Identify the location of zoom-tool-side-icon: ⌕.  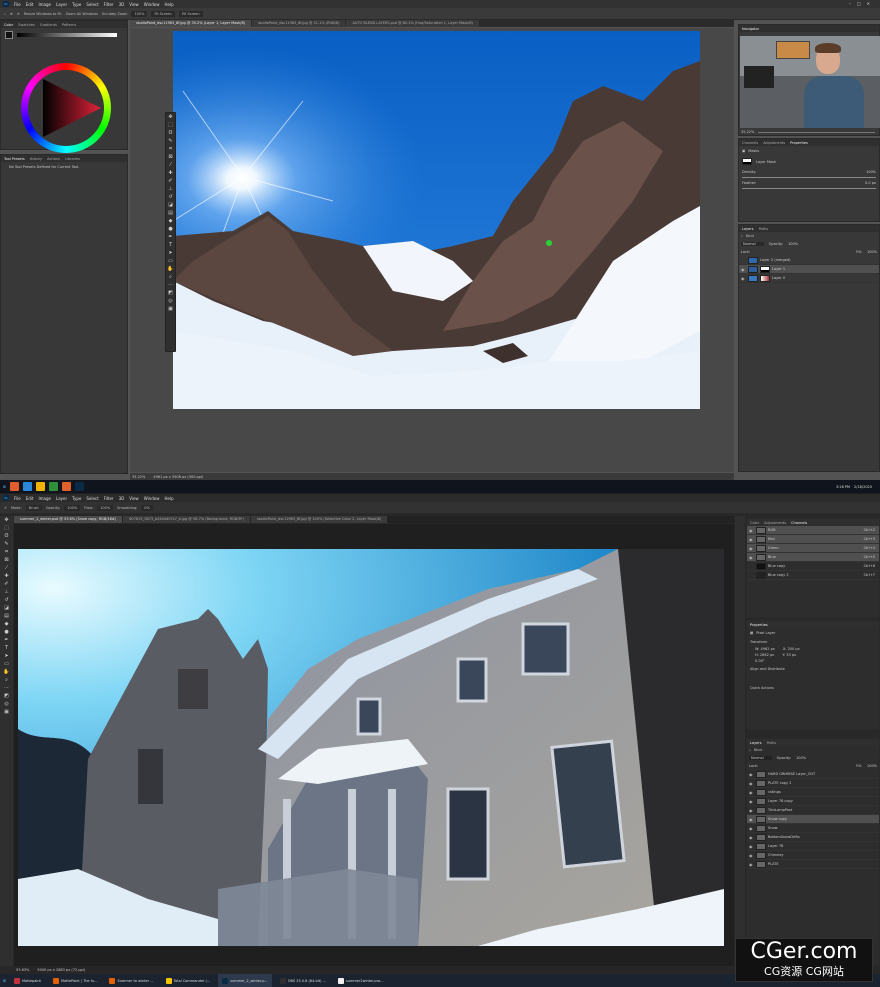
(6, 680).